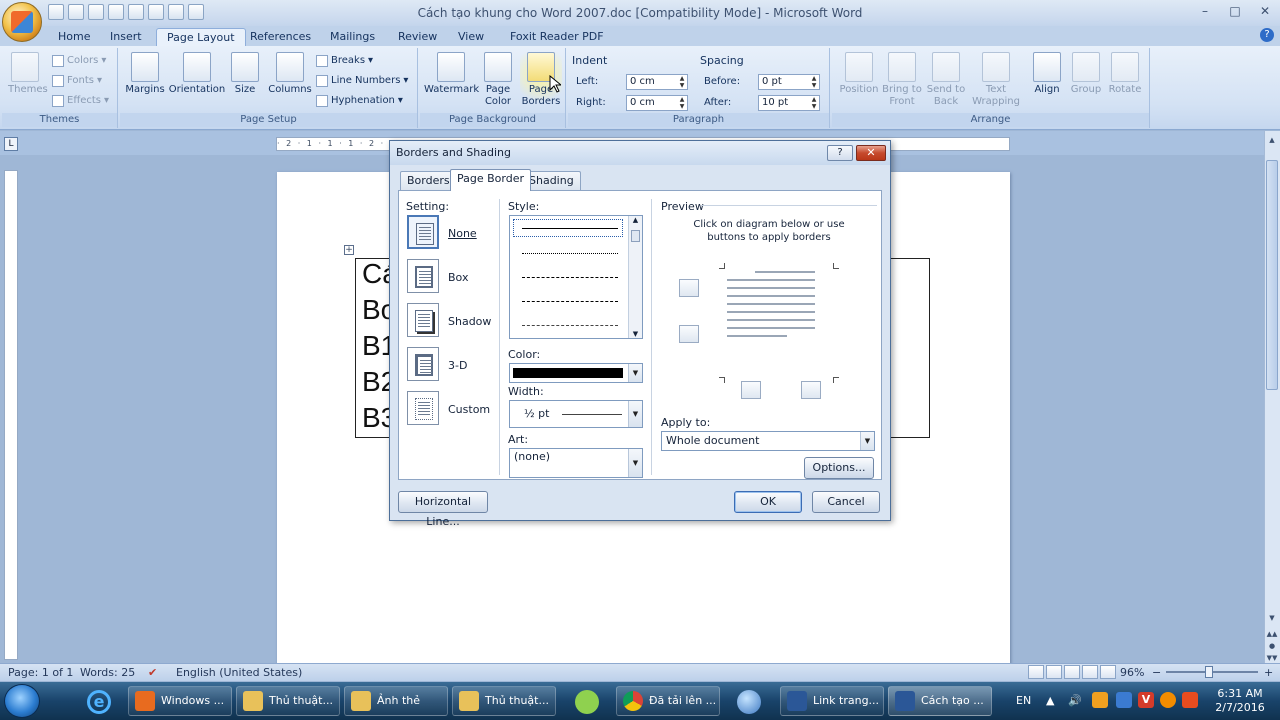 Image resolution: width=1280 pixels, height=720 pixels. Describe the element at coordinates (557, 37) in the screenshot. I see `tab-foxit-reader-pdf: Foxit Reader PDF` at that location.